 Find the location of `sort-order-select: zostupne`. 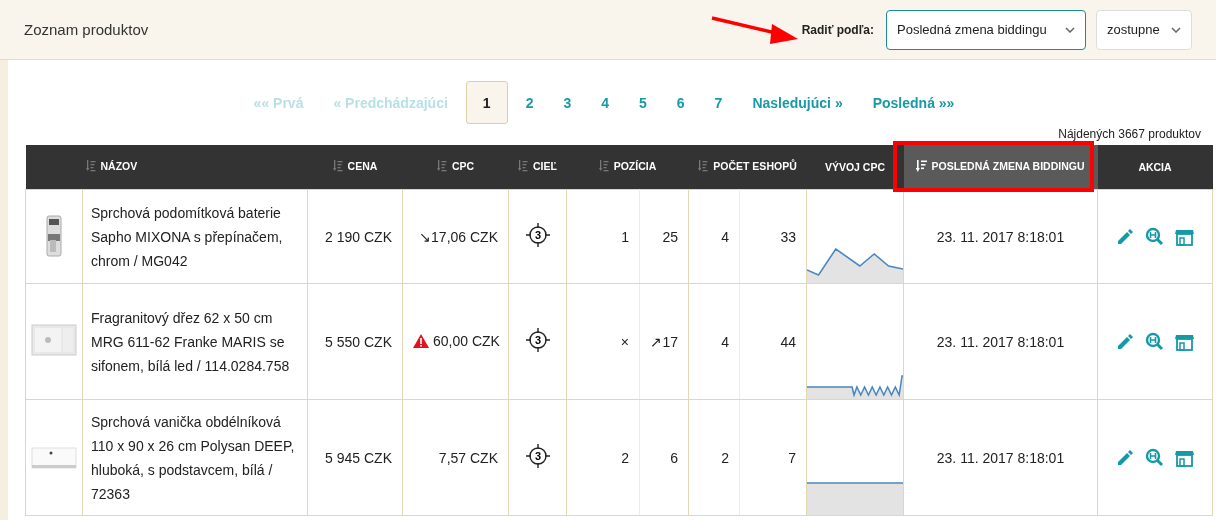

sort-order-select: zostupne is located at coordinates (1144, 29).